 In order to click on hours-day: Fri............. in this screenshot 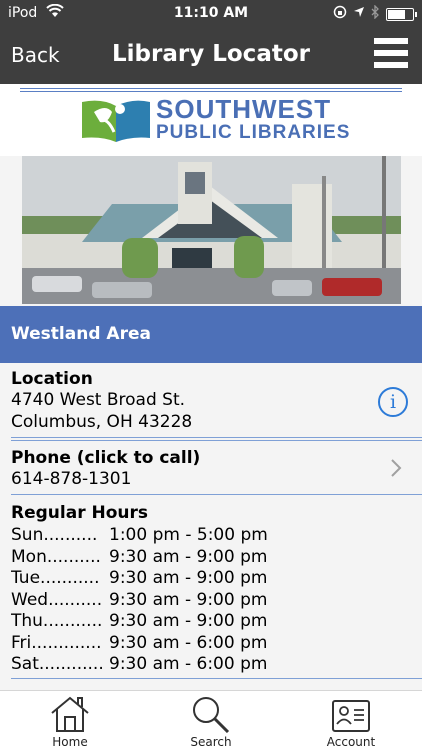, I will do `click(56, 642)`.